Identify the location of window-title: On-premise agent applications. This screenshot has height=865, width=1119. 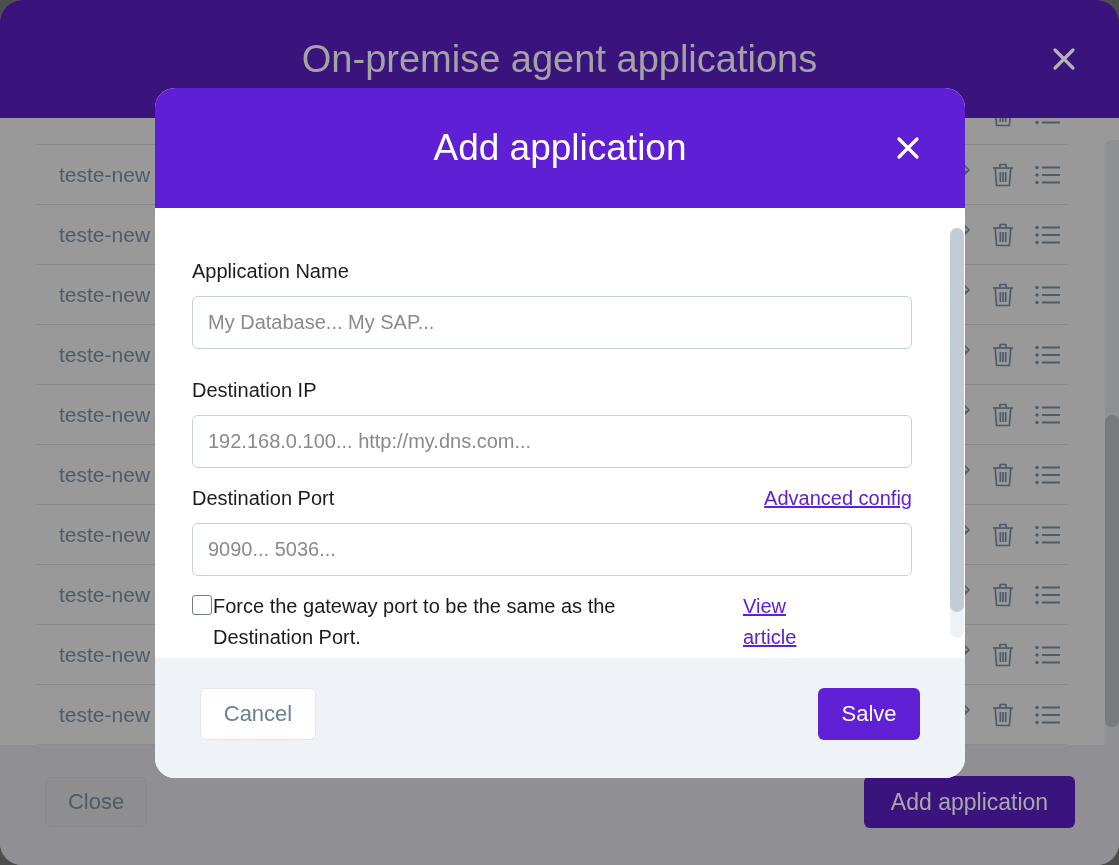
(559, 59).